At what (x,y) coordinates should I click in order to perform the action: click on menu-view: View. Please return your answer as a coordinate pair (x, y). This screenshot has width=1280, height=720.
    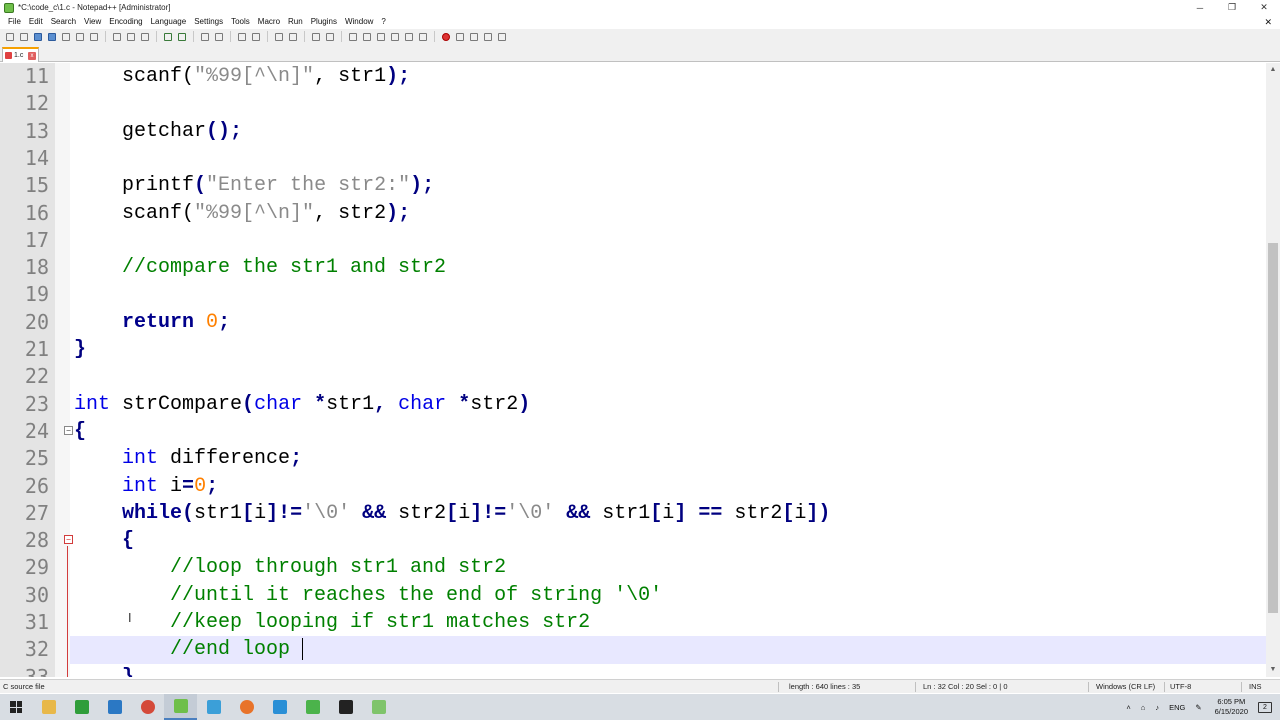
    Looking at the image, I should click on (92, 22).